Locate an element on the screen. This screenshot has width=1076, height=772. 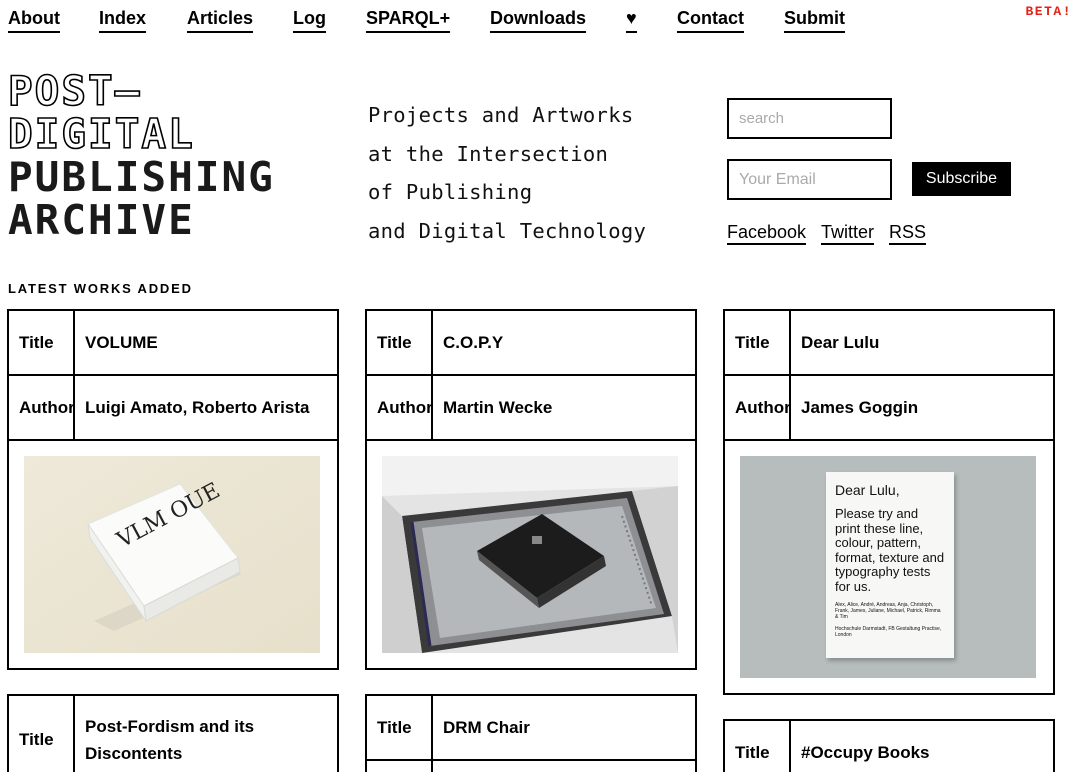
rss-link: RSS is located at coordinates (908, 233).